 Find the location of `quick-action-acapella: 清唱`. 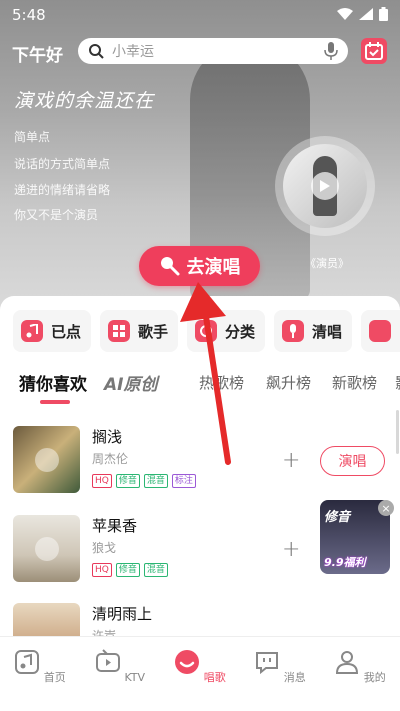

quick-action-acapella: 清唱 is located at coordinates (313, 331).